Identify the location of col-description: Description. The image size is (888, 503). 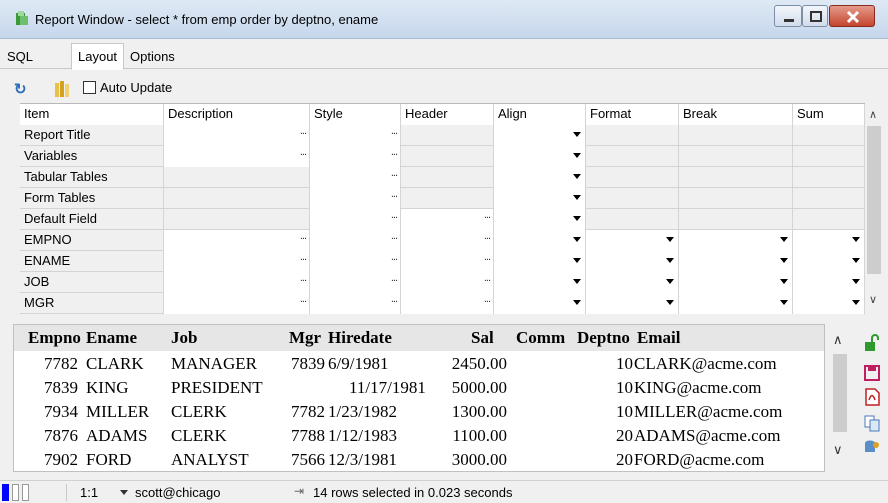
(237, 114).